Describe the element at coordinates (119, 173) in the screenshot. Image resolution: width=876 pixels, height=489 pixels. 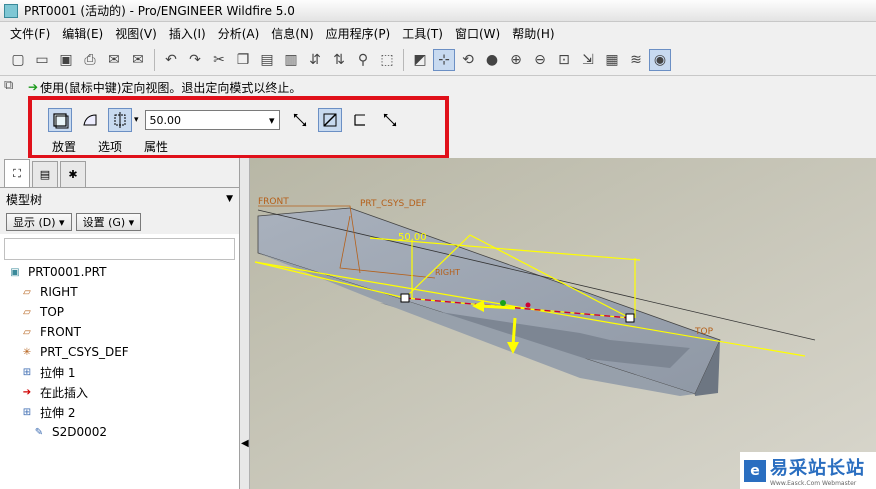
I see `navigator-tabs: ⛶ ▤ ✱` at that location.